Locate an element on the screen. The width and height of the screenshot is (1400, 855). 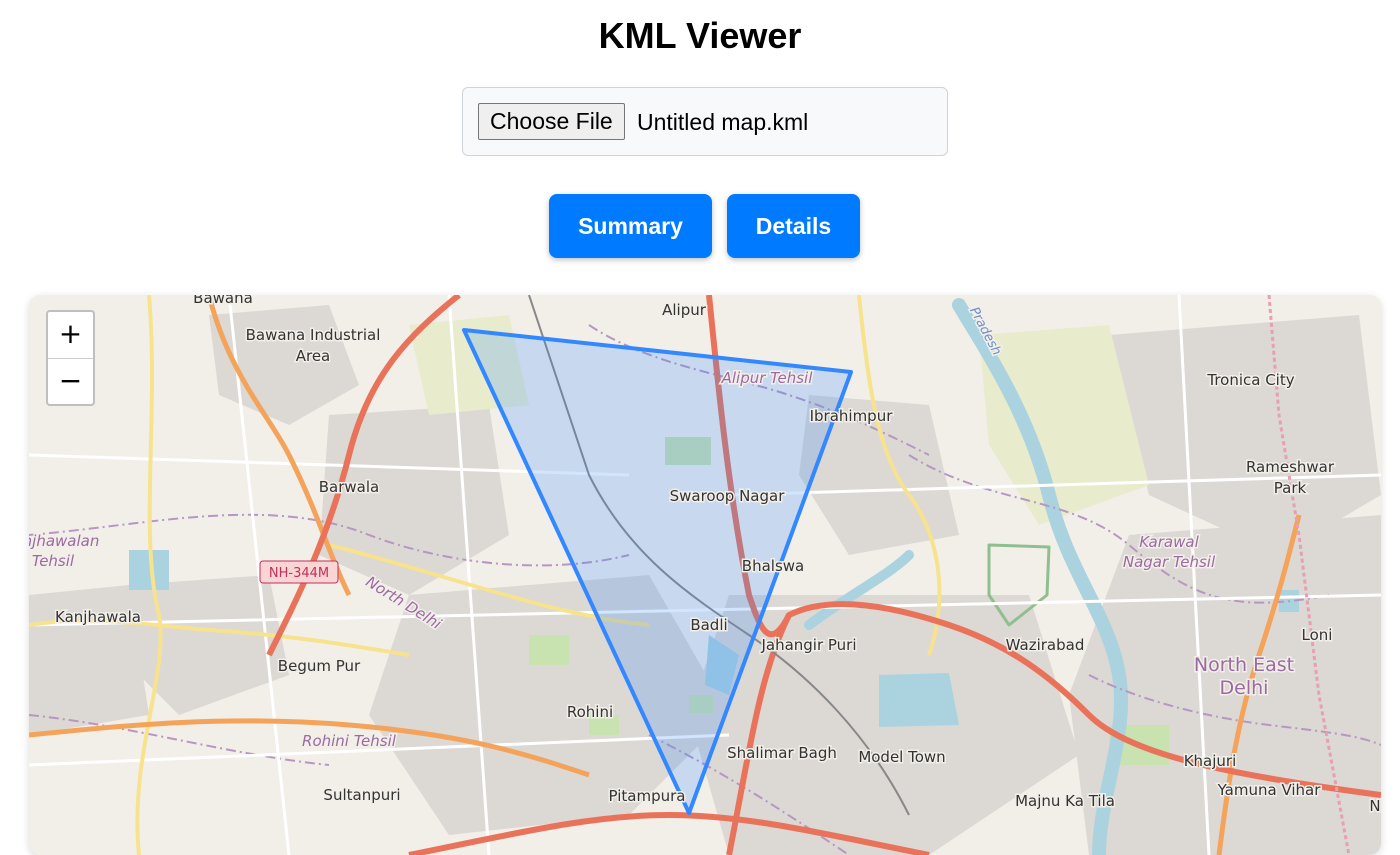
map-label: Delhi is located at coordinates (1244, 688).